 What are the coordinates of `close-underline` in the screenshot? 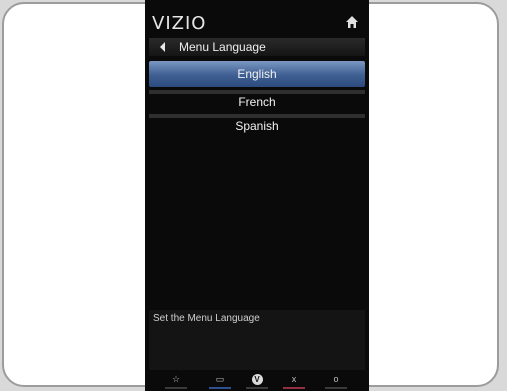 It's located at (294, 388).